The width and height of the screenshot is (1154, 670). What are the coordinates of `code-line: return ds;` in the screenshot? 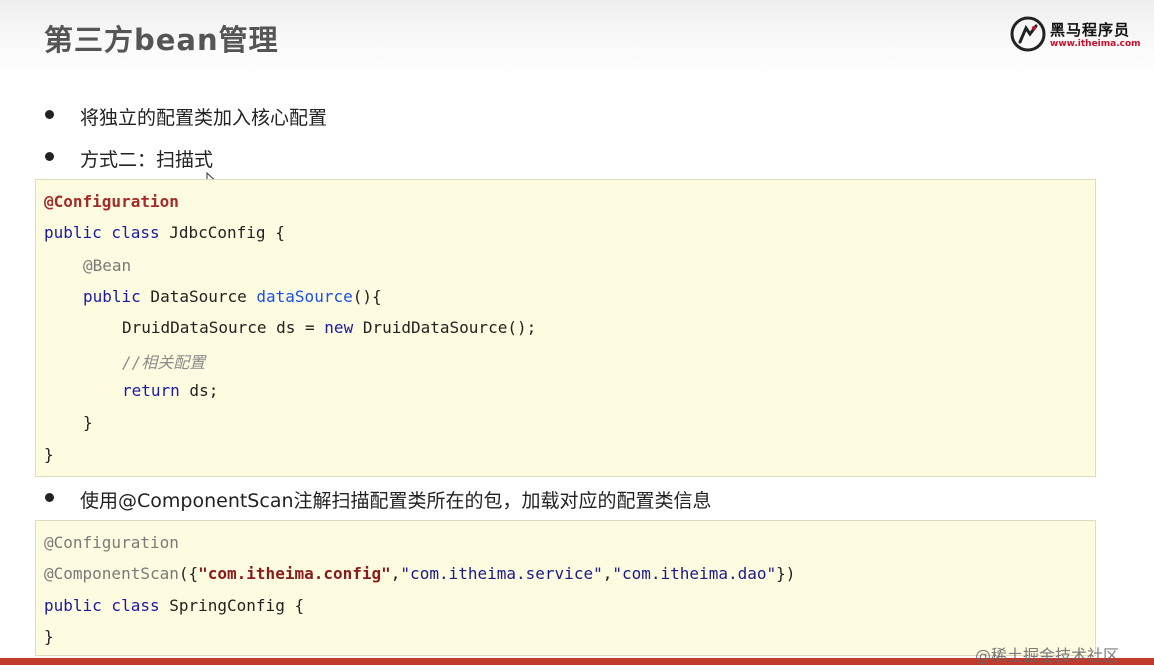 It's located at (170, 390).